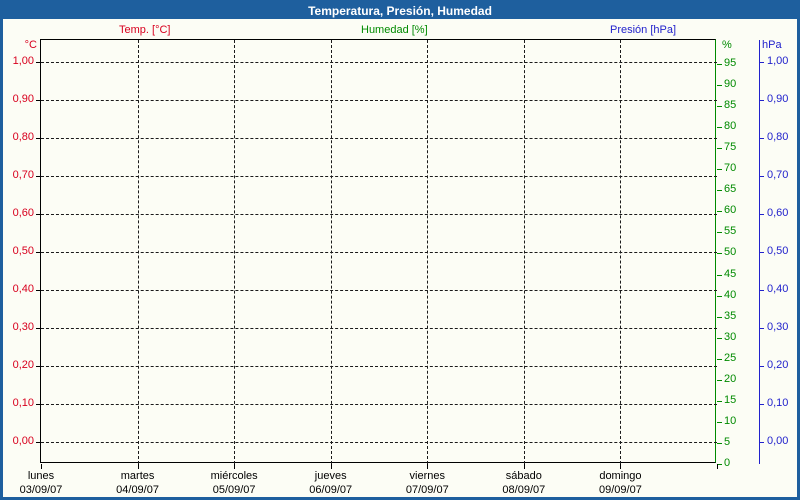 The image size is (800, 500). Describe the element at coordinates (778, 213) in the screenshot. I see `pressure-axis-tick-label: 0,60` at that location.